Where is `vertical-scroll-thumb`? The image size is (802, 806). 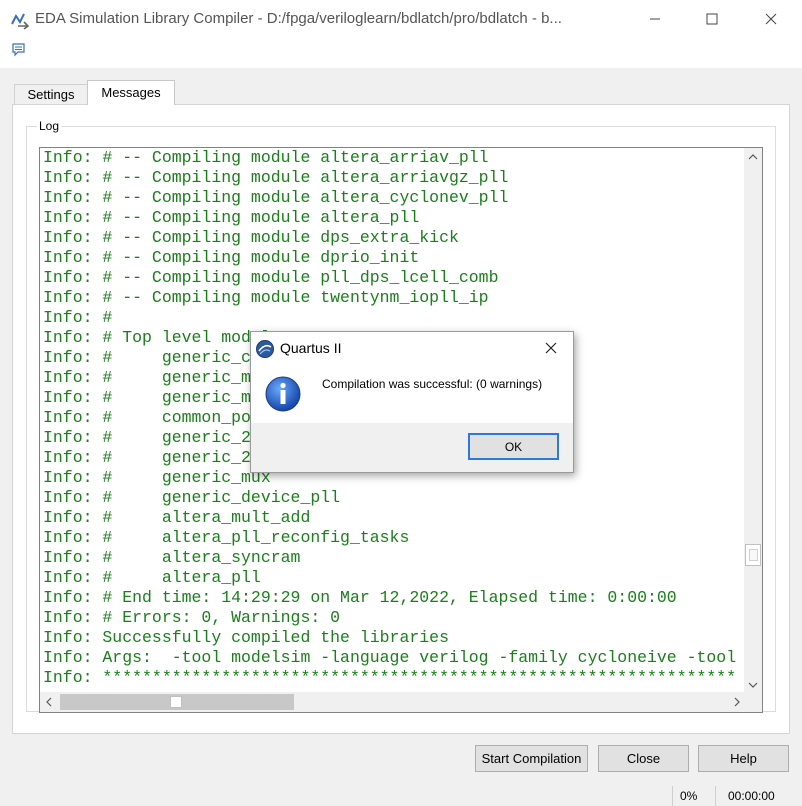
vertical-scroll-thumb is located at coordinates (753, 555).